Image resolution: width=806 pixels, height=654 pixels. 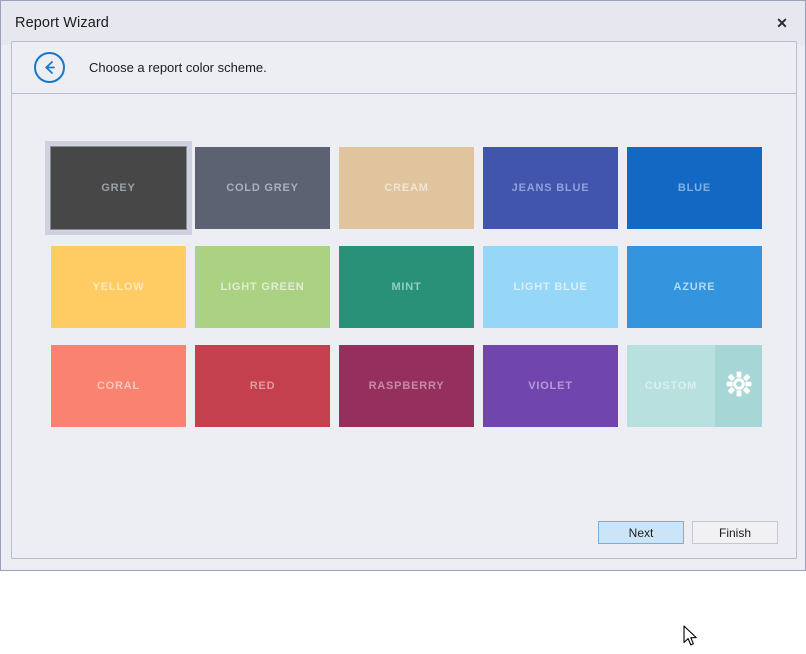 I want to click on color-tile-label: VIOLET, so click(x=550, y=386).